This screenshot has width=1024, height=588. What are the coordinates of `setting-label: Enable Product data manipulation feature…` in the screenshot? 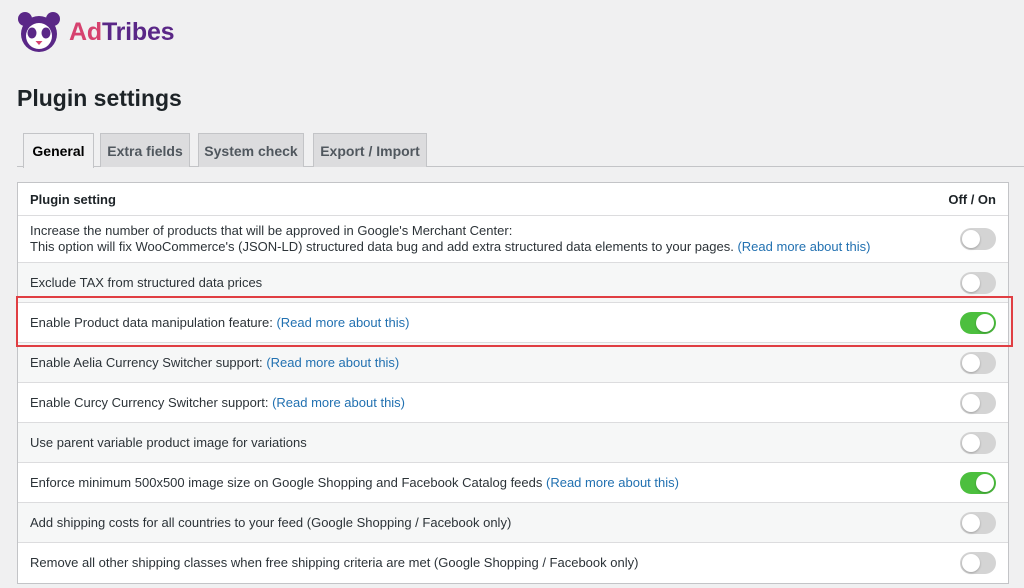 It's located at (219, 323).